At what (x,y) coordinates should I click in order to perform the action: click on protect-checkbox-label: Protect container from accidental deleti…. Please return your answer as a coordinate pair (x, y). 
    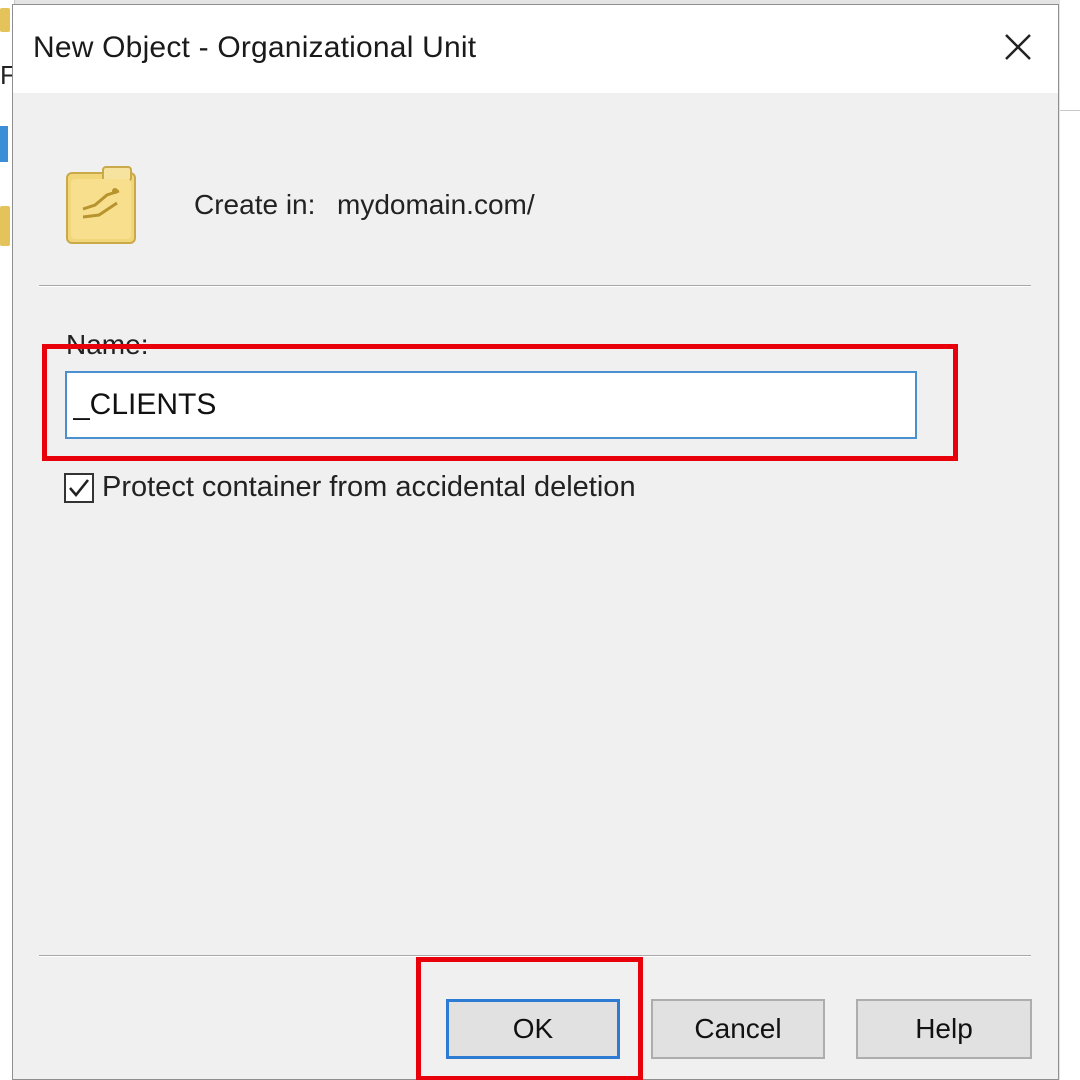
    Looking at the image, I should click on (369, 487).